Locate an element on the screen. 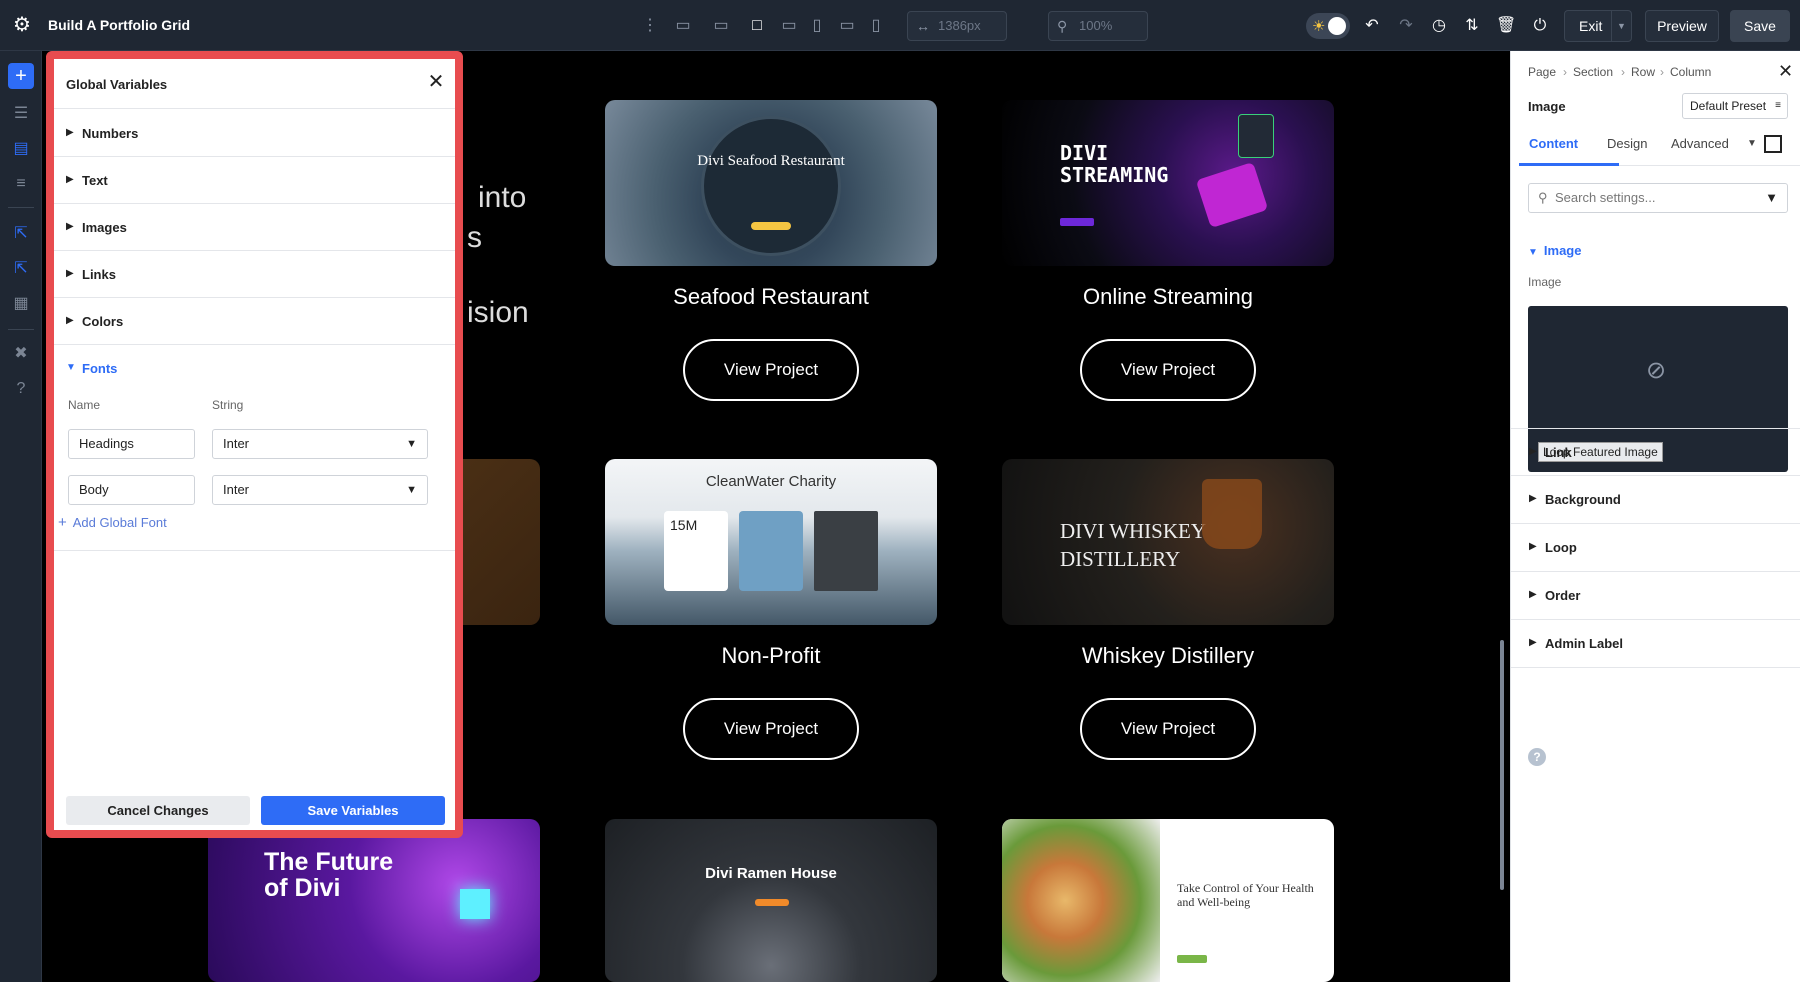  section-label: Link is located at coordinates (1558, 452).